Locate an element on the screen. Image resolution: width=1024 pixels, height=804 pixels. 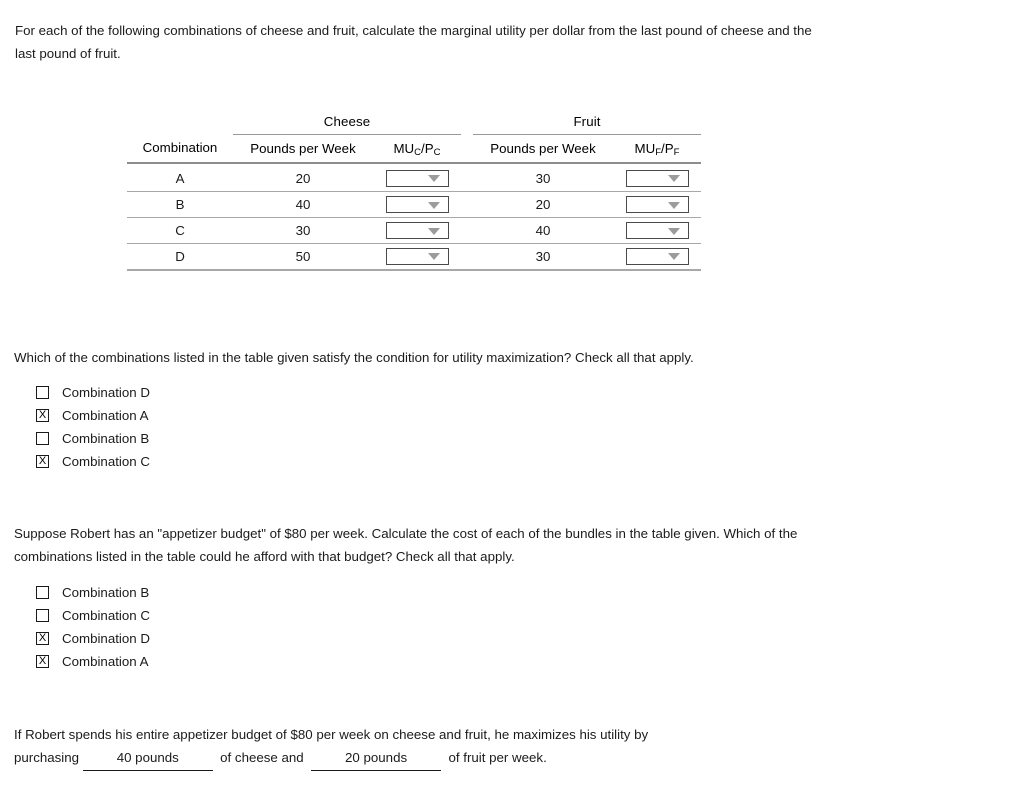
group-header-gap is located at coordinates (467, 122).